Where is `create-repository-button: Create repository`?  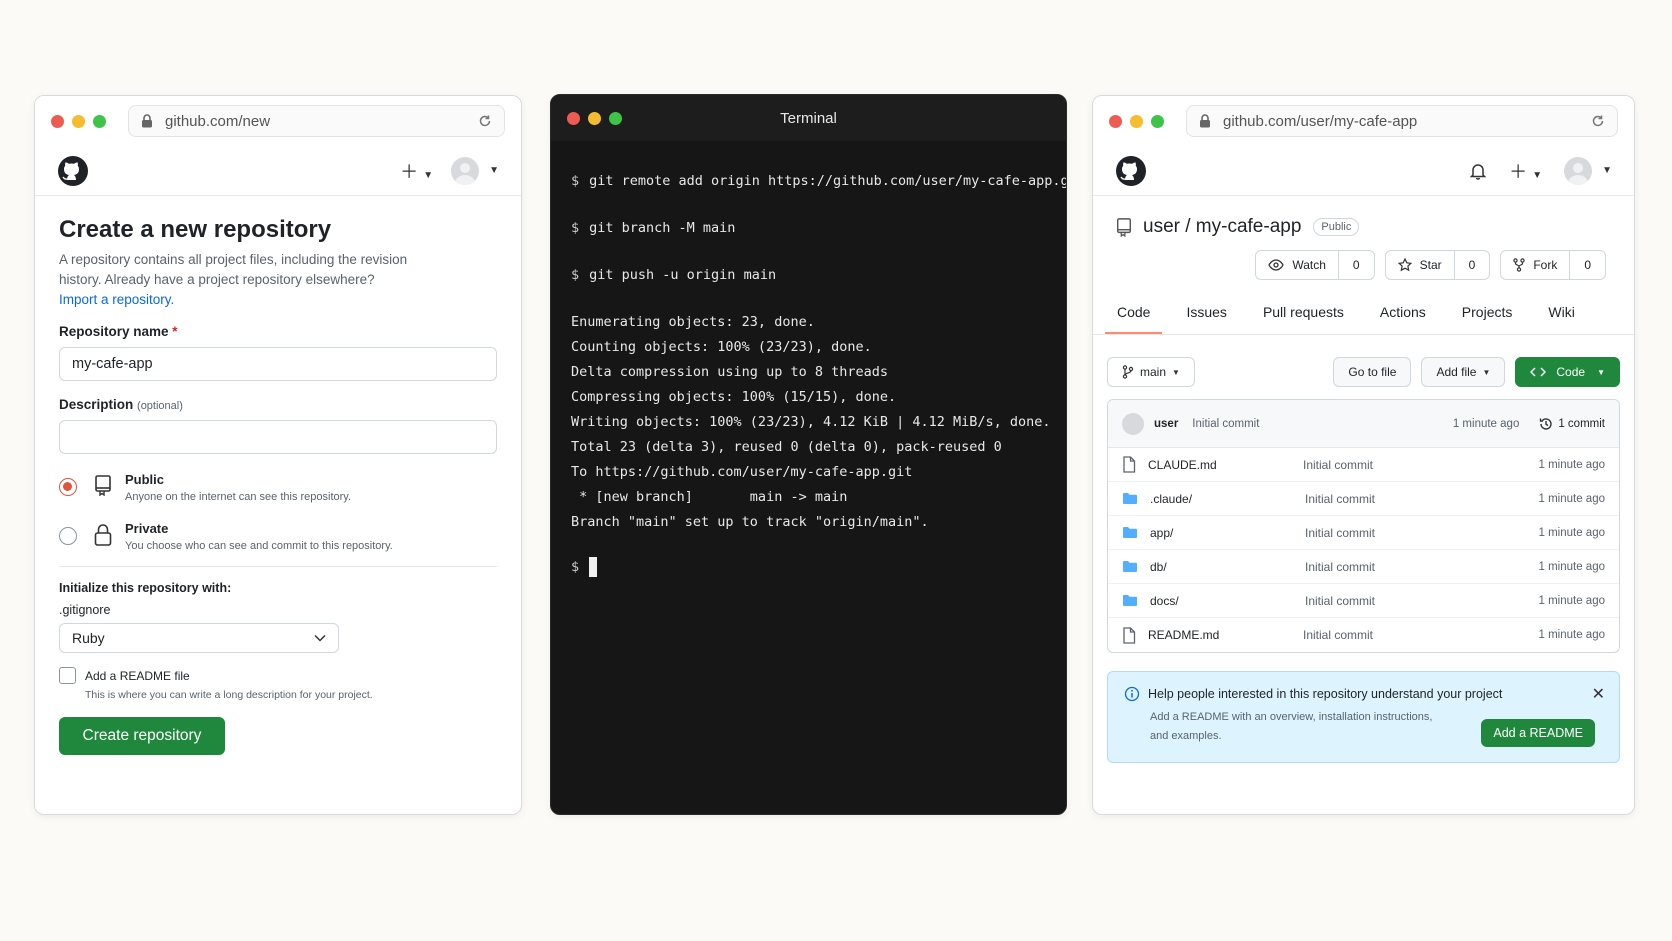 create-repository-button: Create repository is located at coordinates (142, 736).